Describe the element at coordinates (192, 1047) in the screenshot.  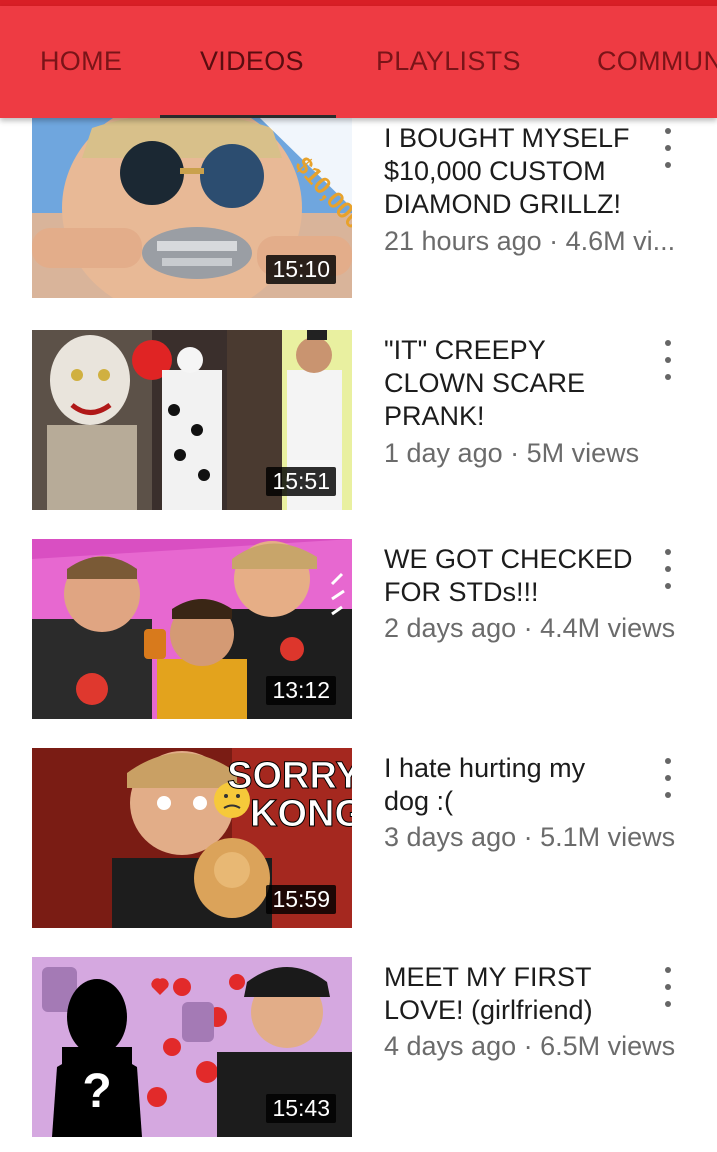
I see `video-thumbnail: ? 15:43` at that location.